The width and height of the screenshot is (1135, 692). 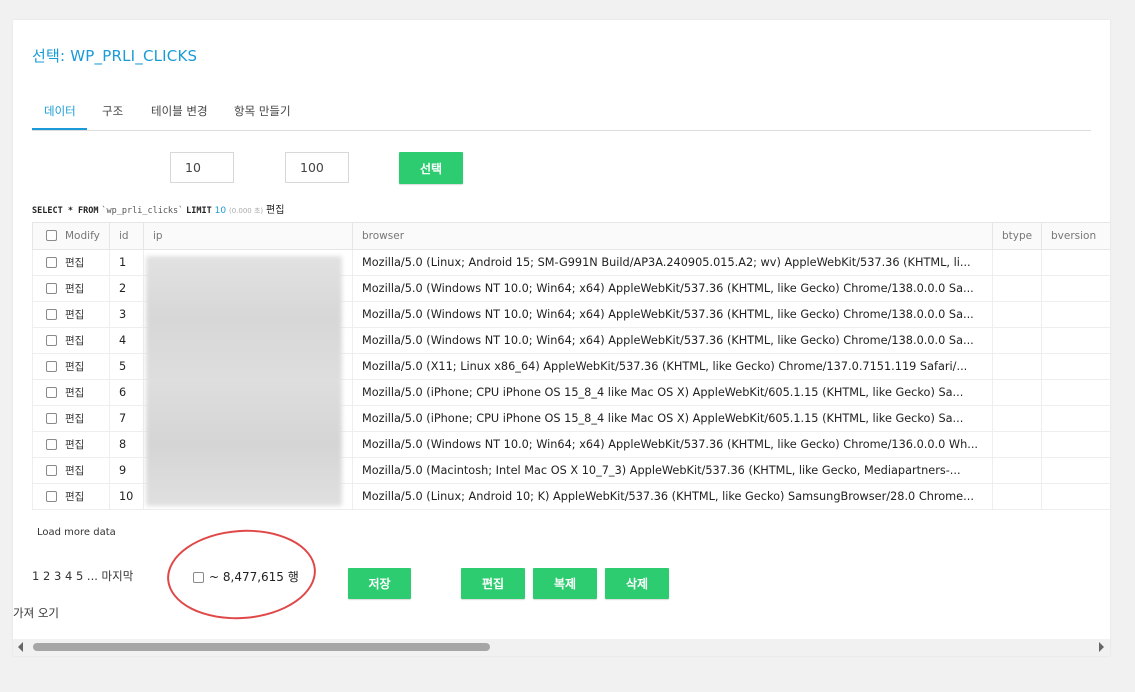 What do you see at coordinates (115, 56) in the screenshot?
I see `page-title: 선택: WP_PRLI_CLICKS` at bounding box center [115, 56].